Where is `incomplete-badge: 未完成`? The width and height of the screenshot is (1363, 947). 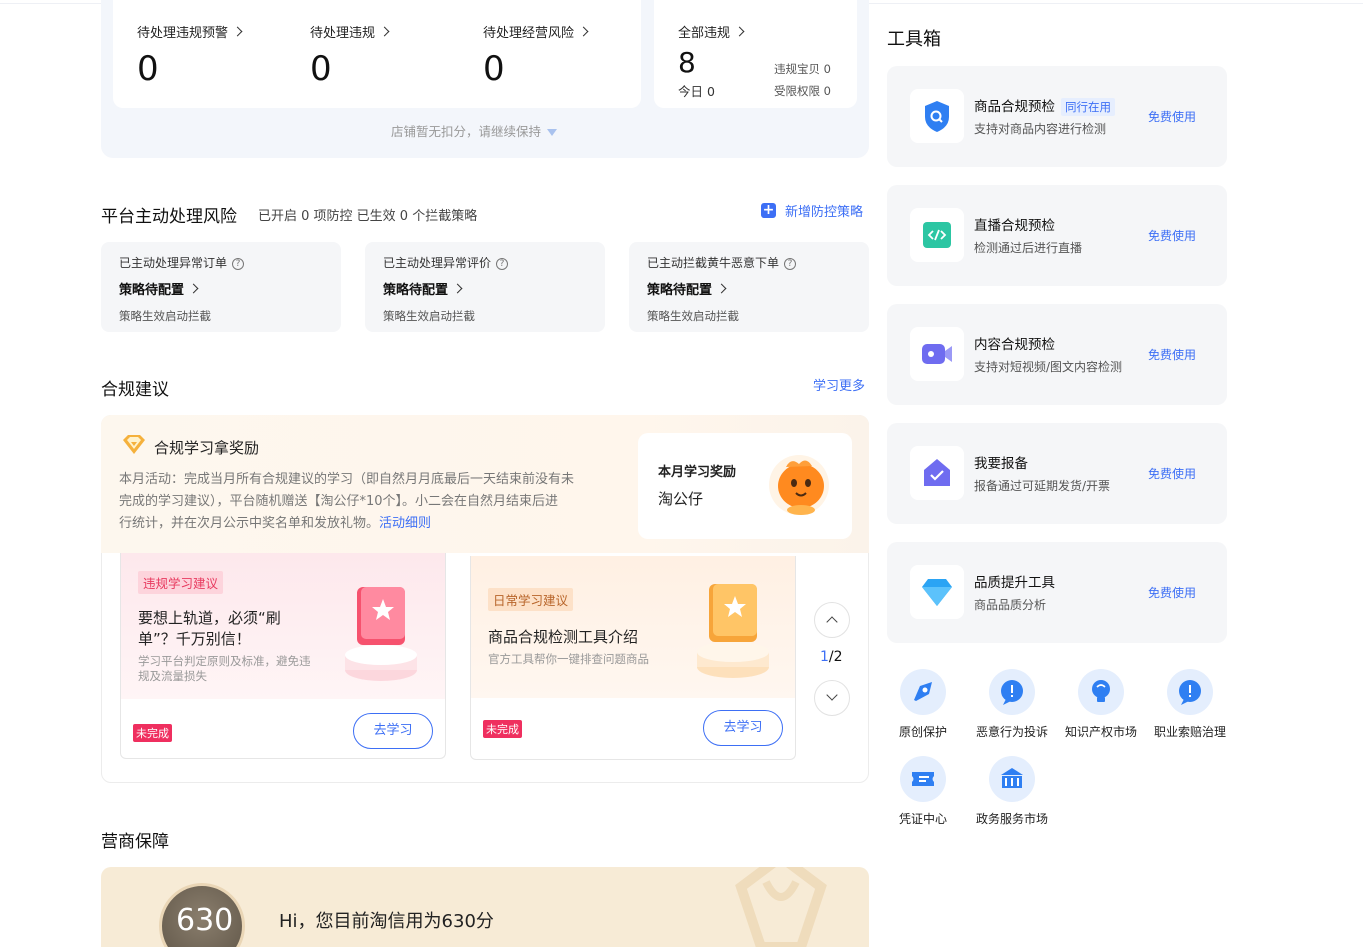 incomplete-badge: 未完成 is located at coordinates (152, 733).